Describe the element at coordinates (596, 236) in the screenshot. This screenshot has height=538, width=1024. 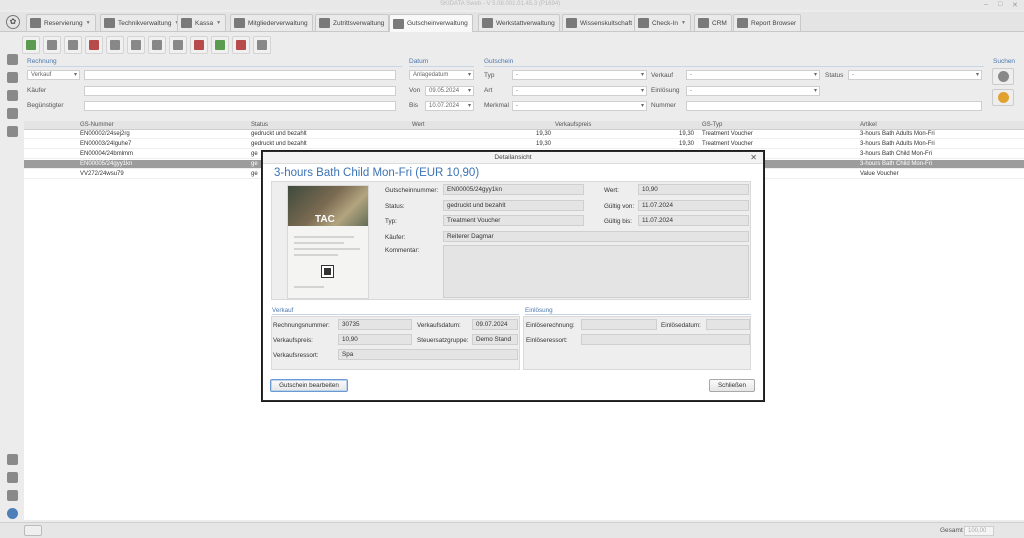
I see `kaeufer-value: Reiterer Dagmar` at that location.